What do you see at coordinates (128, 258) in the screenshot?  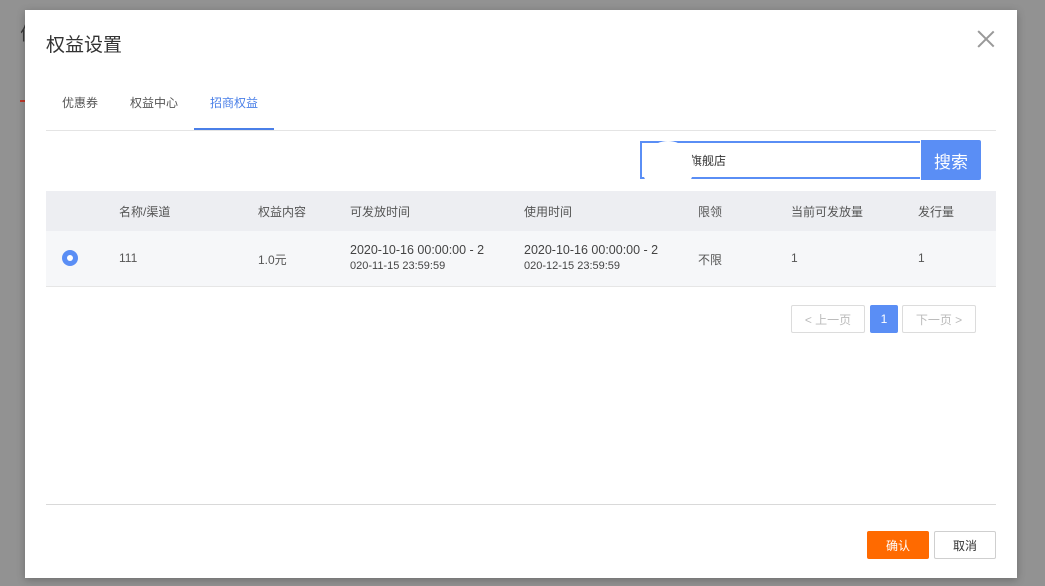 I see `cell-name: 111` at bounding box center [128, 258].